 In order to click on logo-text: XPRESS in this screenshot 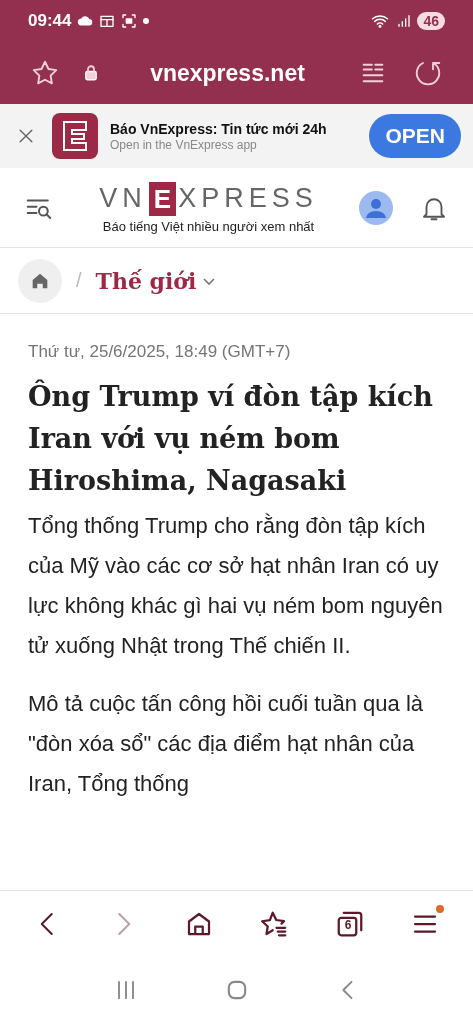, I will do `click(248, 198)`.